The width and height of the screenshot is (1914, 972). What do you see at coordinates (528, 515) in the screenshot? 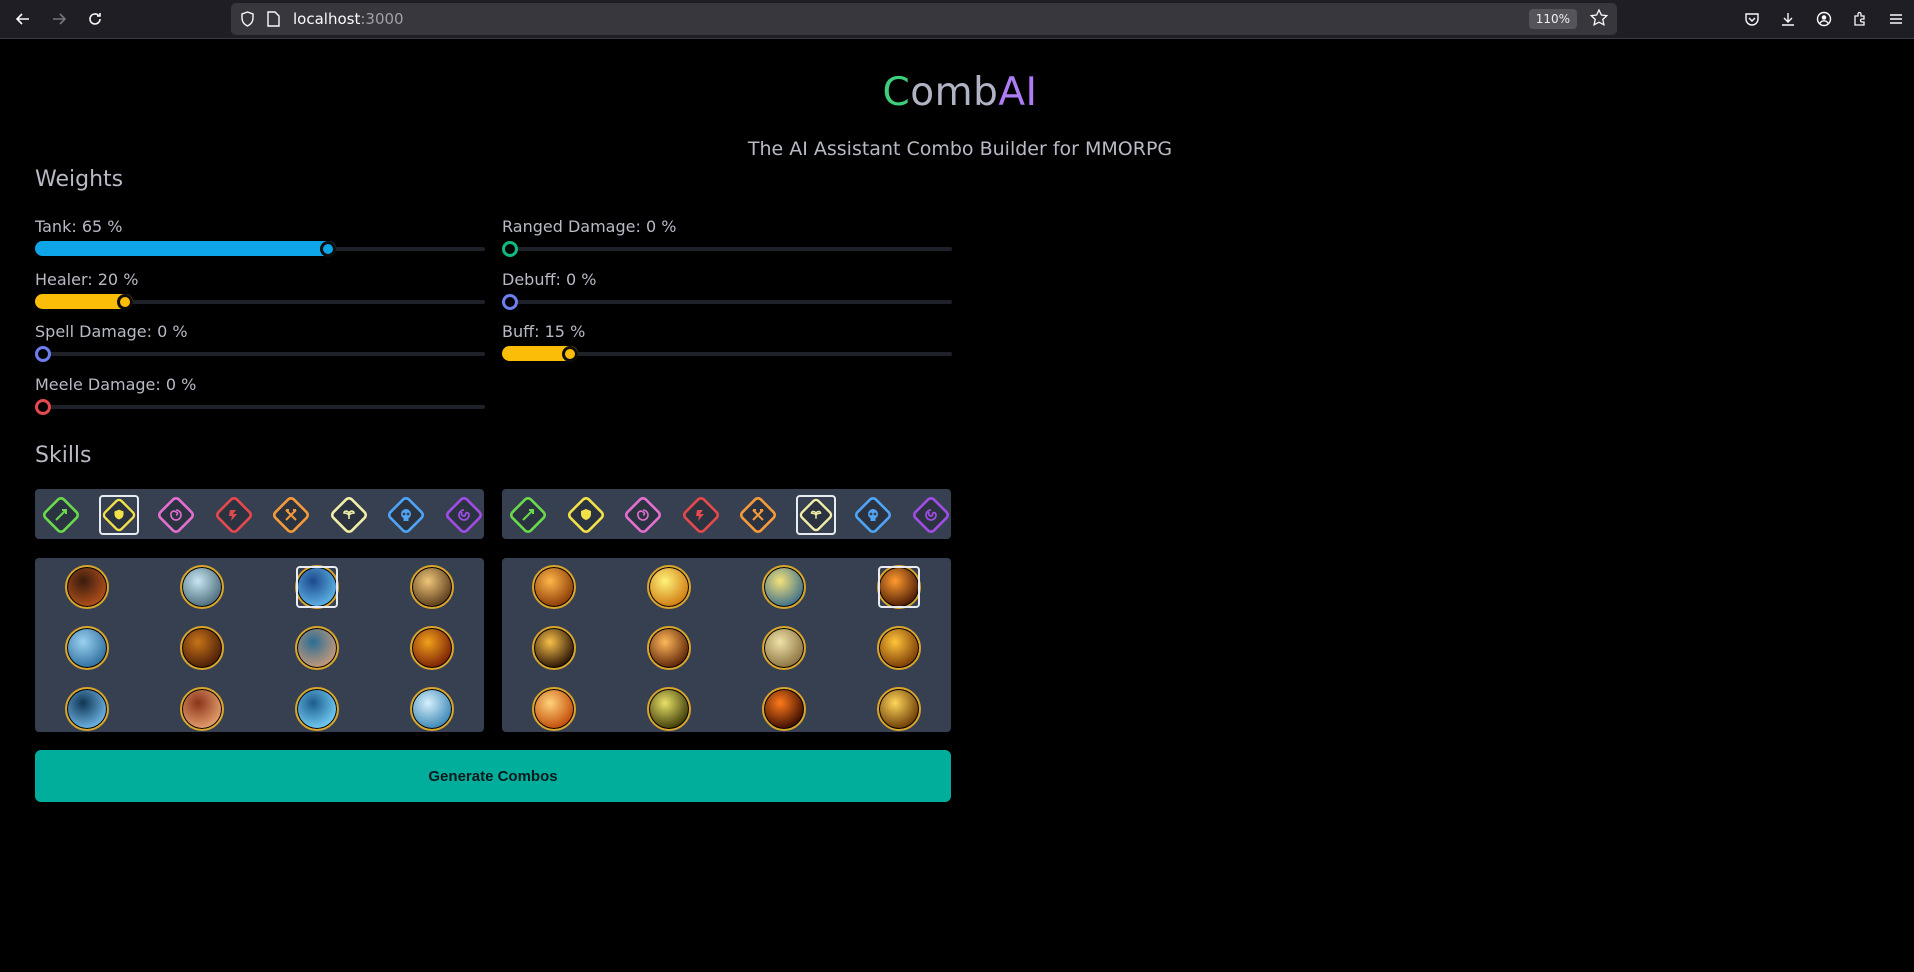
I see `right-ranger-icon` at bounding box center [528, 515].